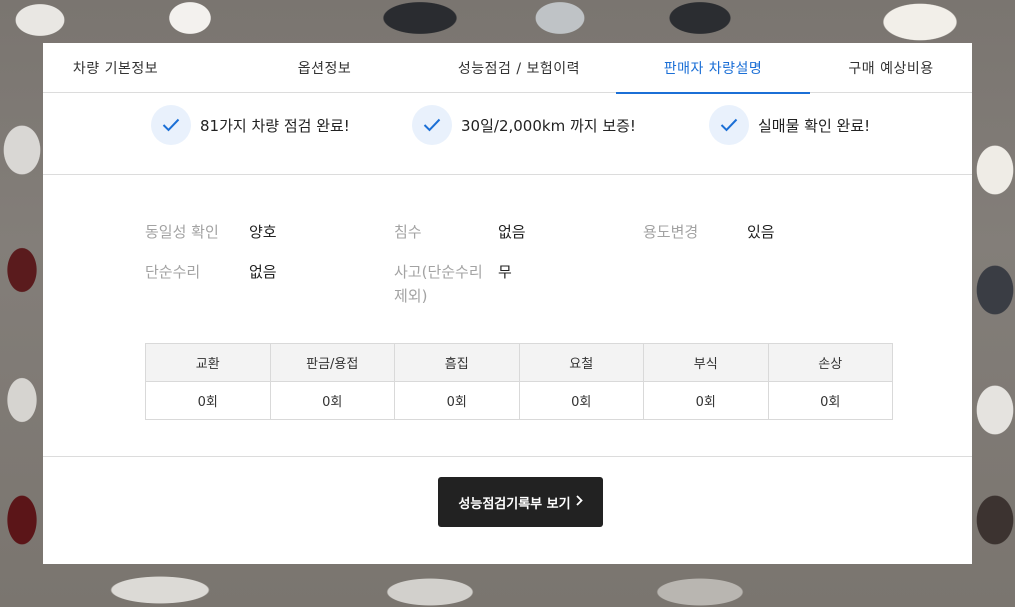 The height and width of the screenshot is (607, 1015). I want to click on accident-value: 무, so click(505, 272).